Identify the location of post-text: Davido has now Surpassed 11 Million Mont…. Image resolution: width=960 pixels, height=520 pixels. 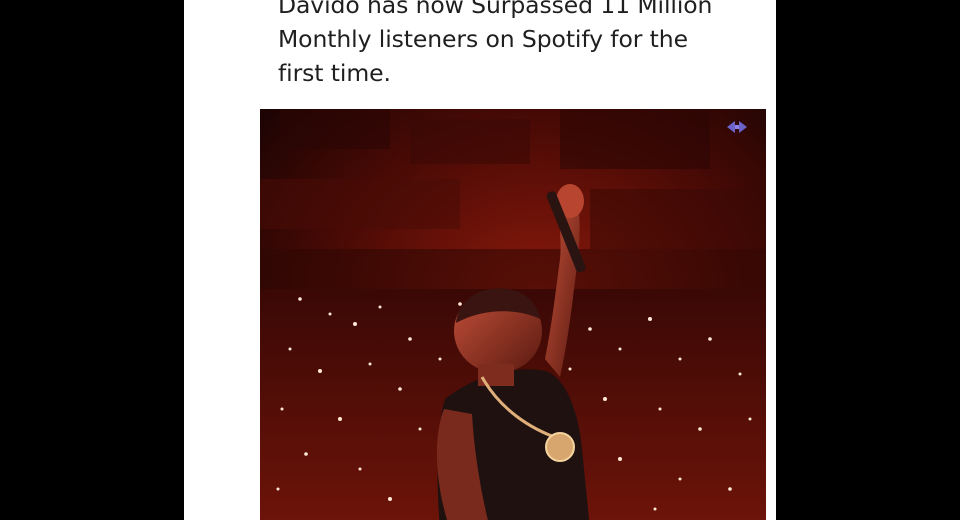
(518, 45).